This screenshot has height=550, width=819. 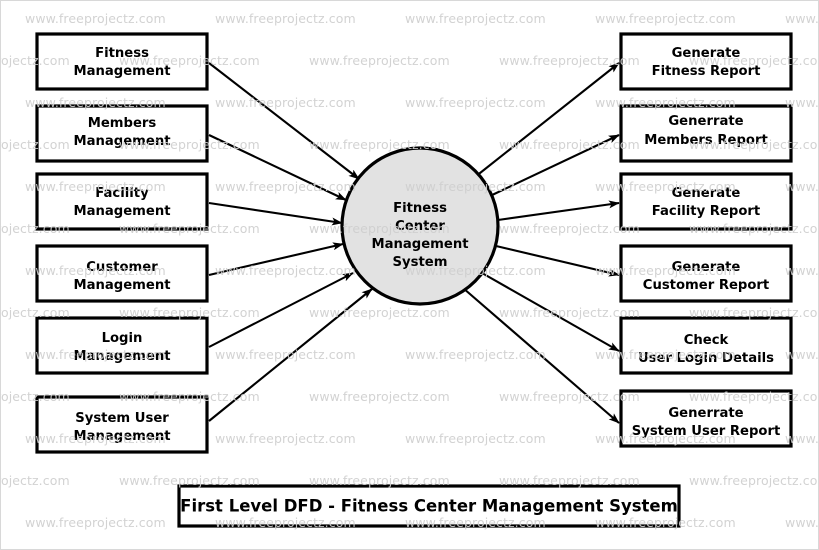 I want to click on flow-line-check-user-login-details, so click(x=550, y=312).